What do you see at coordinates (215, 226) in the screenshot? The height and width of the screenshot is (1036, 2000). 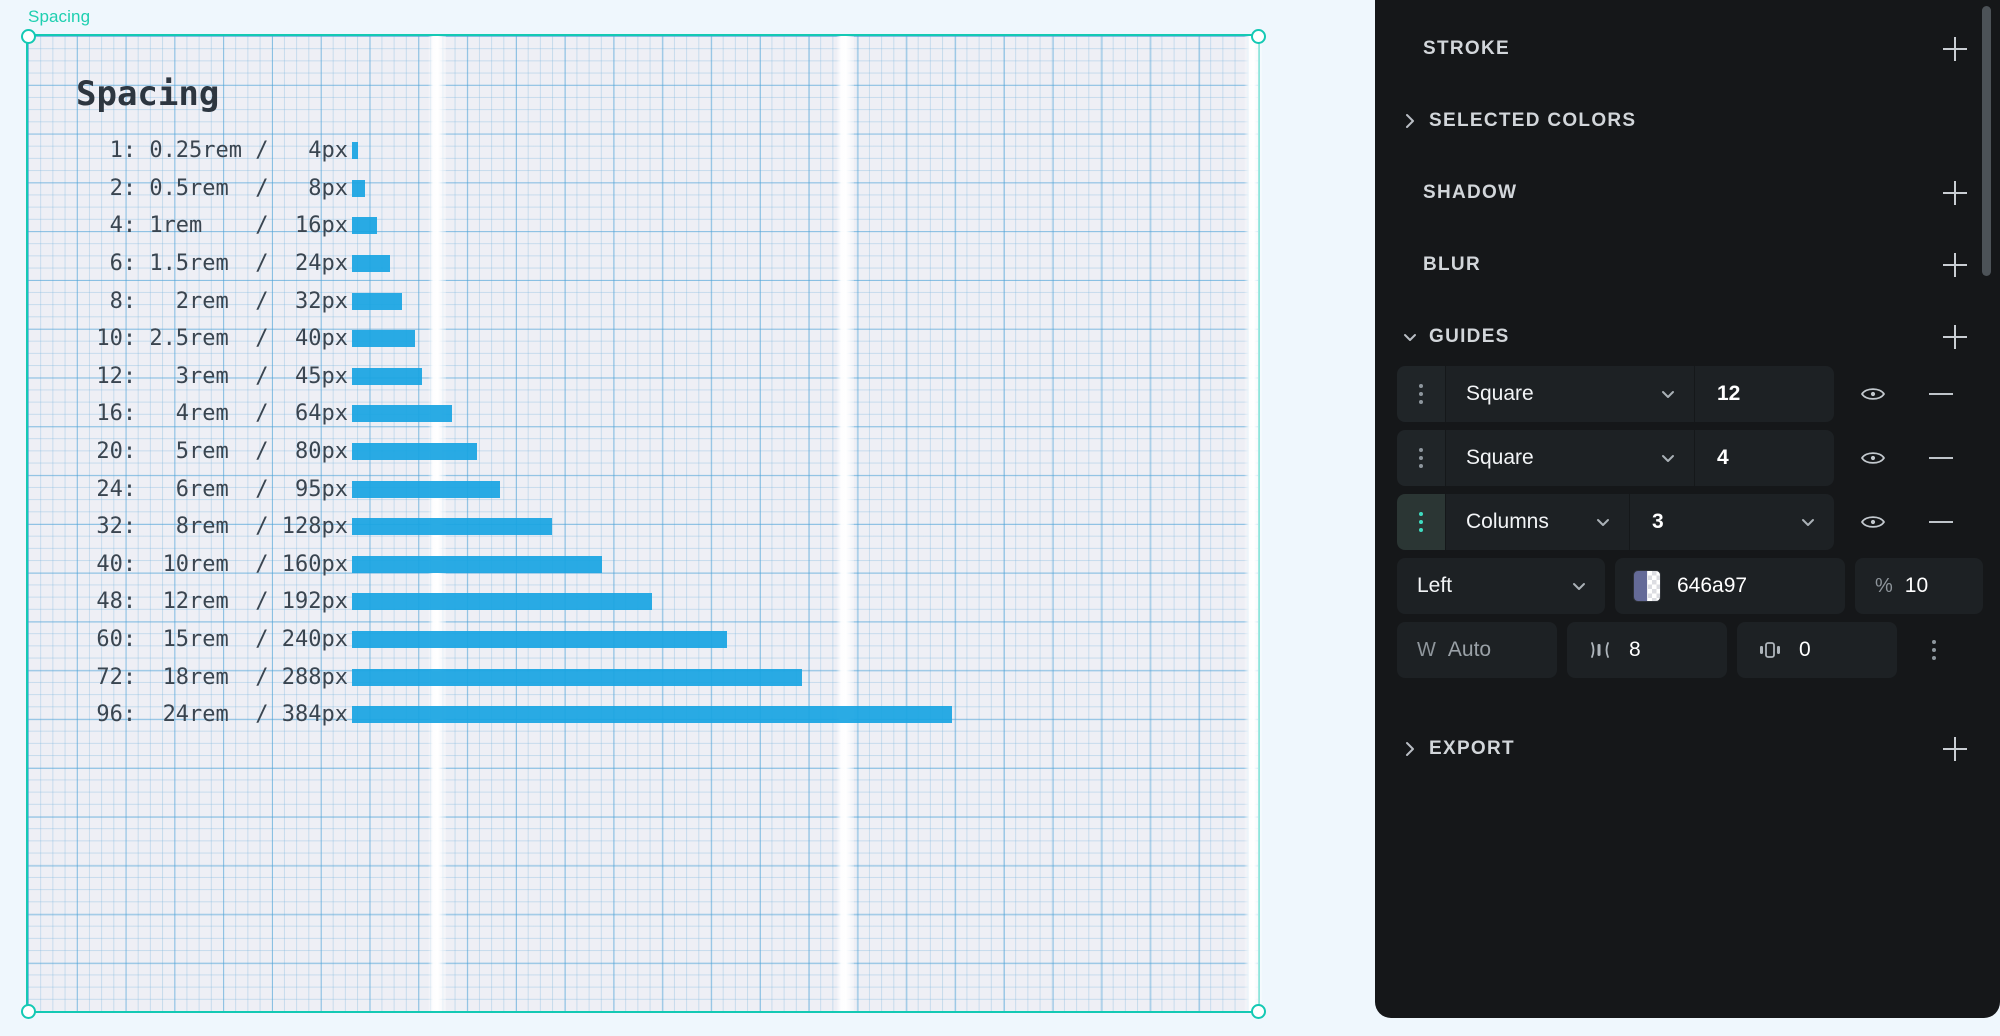 I see `spacing-row-label: 4: 1rem / 16px` at bounding box center [215, 226].